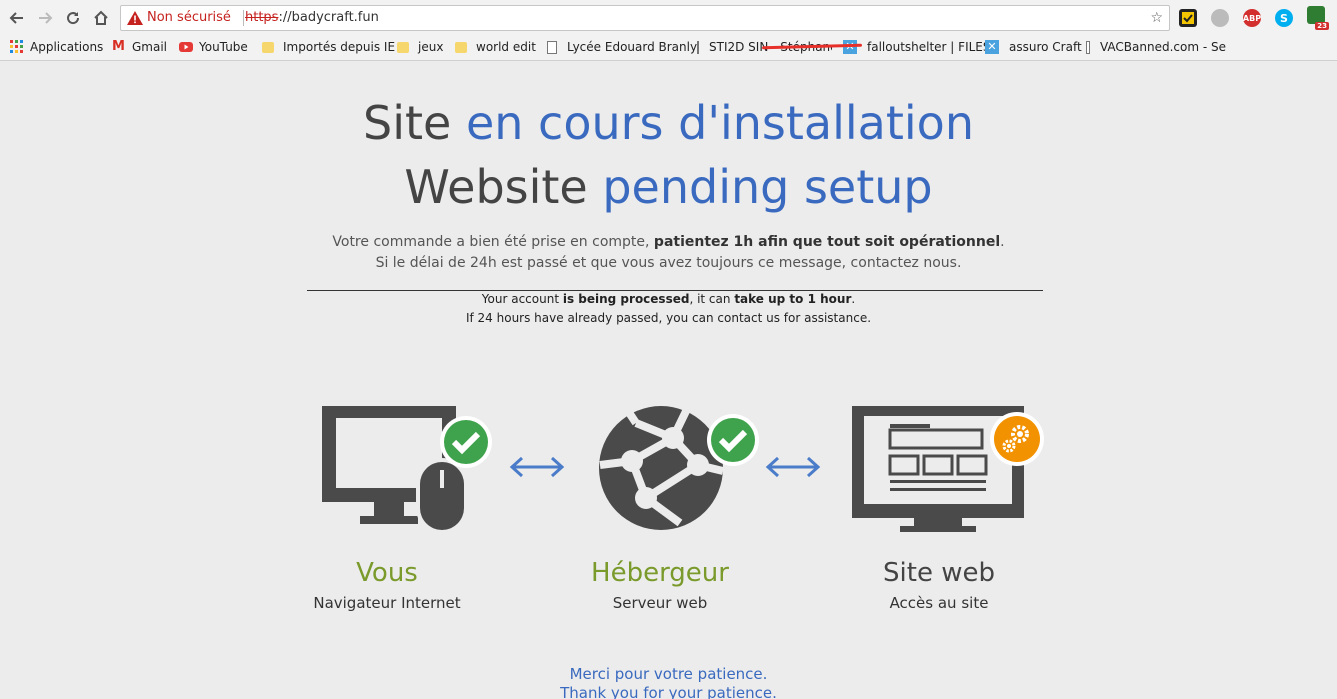 The image size is (1337, 699). What do you see at coordinates (262, 17) in the screenshot?
I see `url-scheme: https` at bounding box center [262, 17].